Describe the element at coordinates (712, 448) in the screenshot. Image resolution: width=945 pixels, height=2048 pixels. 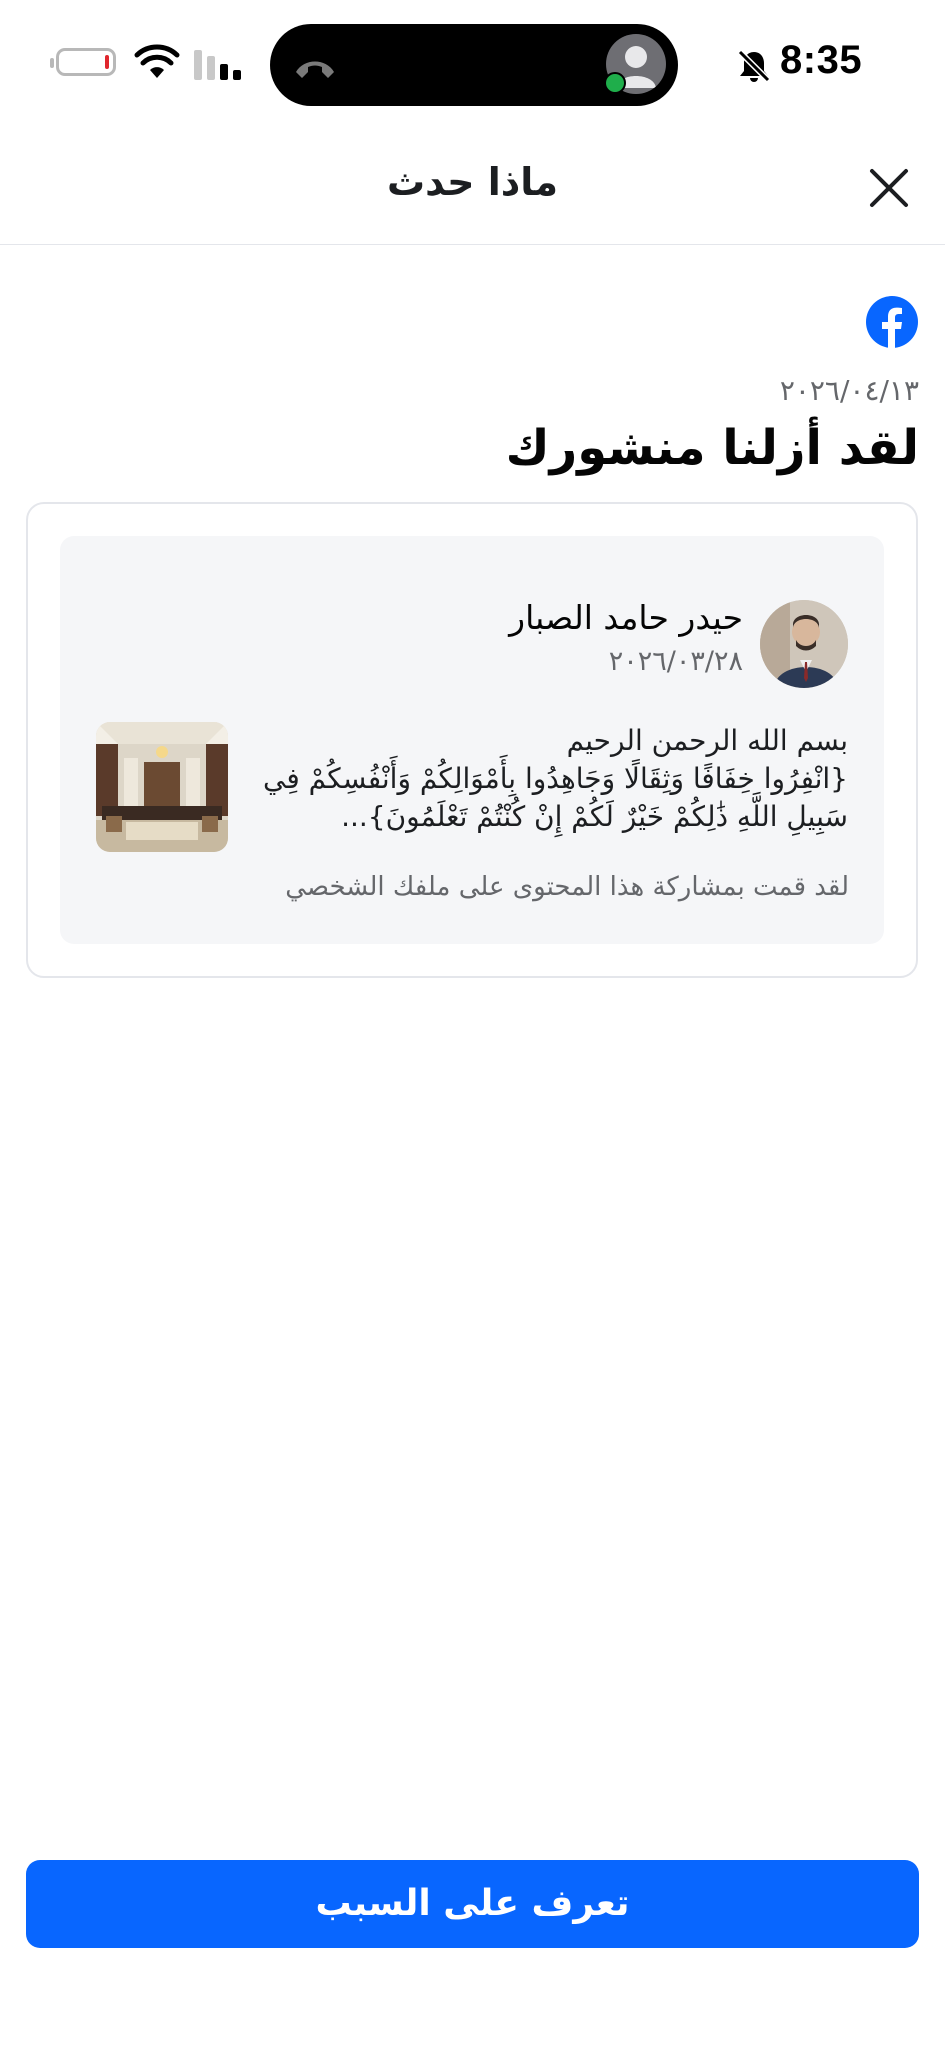
I see `notice-title: لقد أزلنا منشورك` at that location.